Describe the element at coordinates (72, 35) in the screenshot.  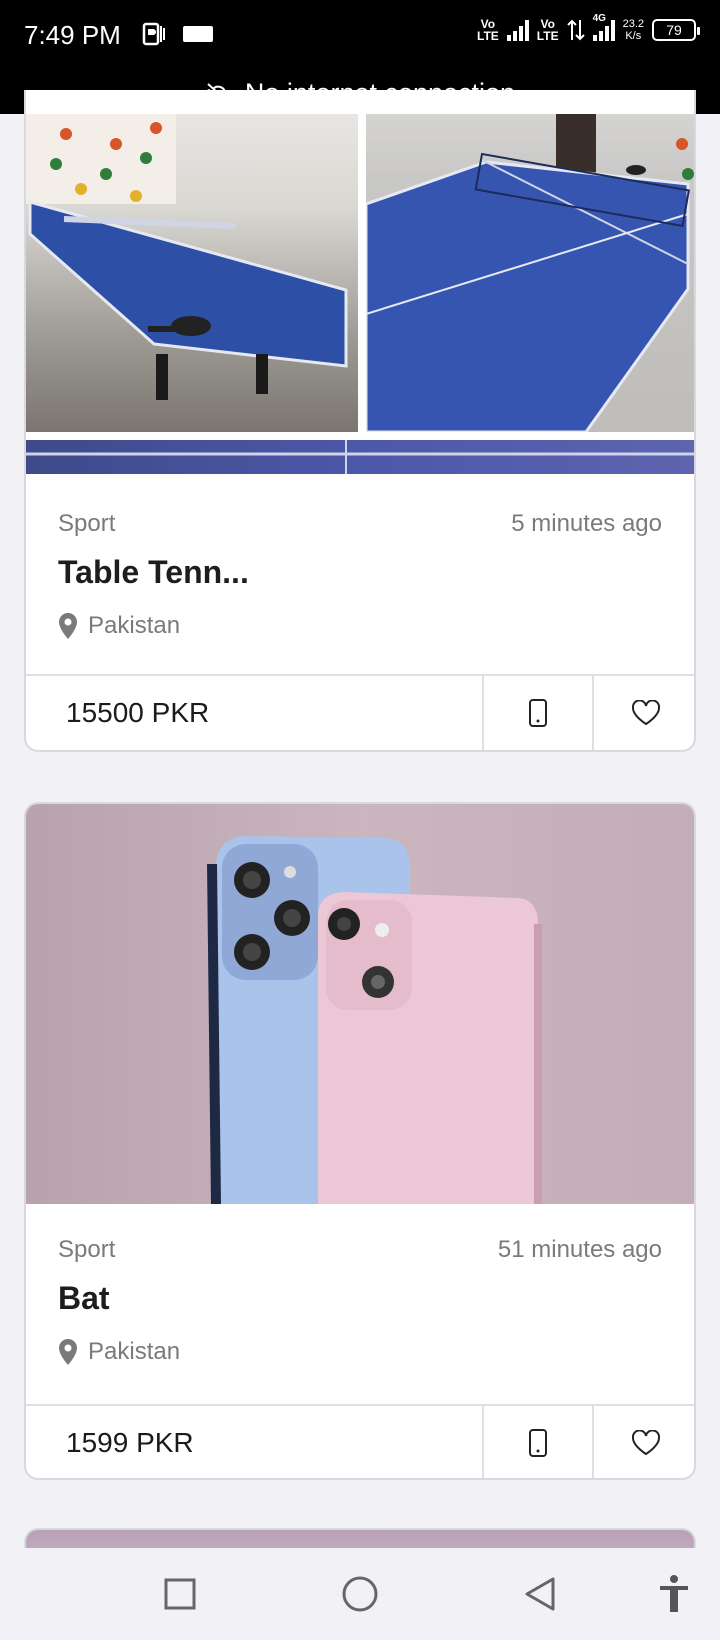
I see `status-time: 7:49 PM` at that location.